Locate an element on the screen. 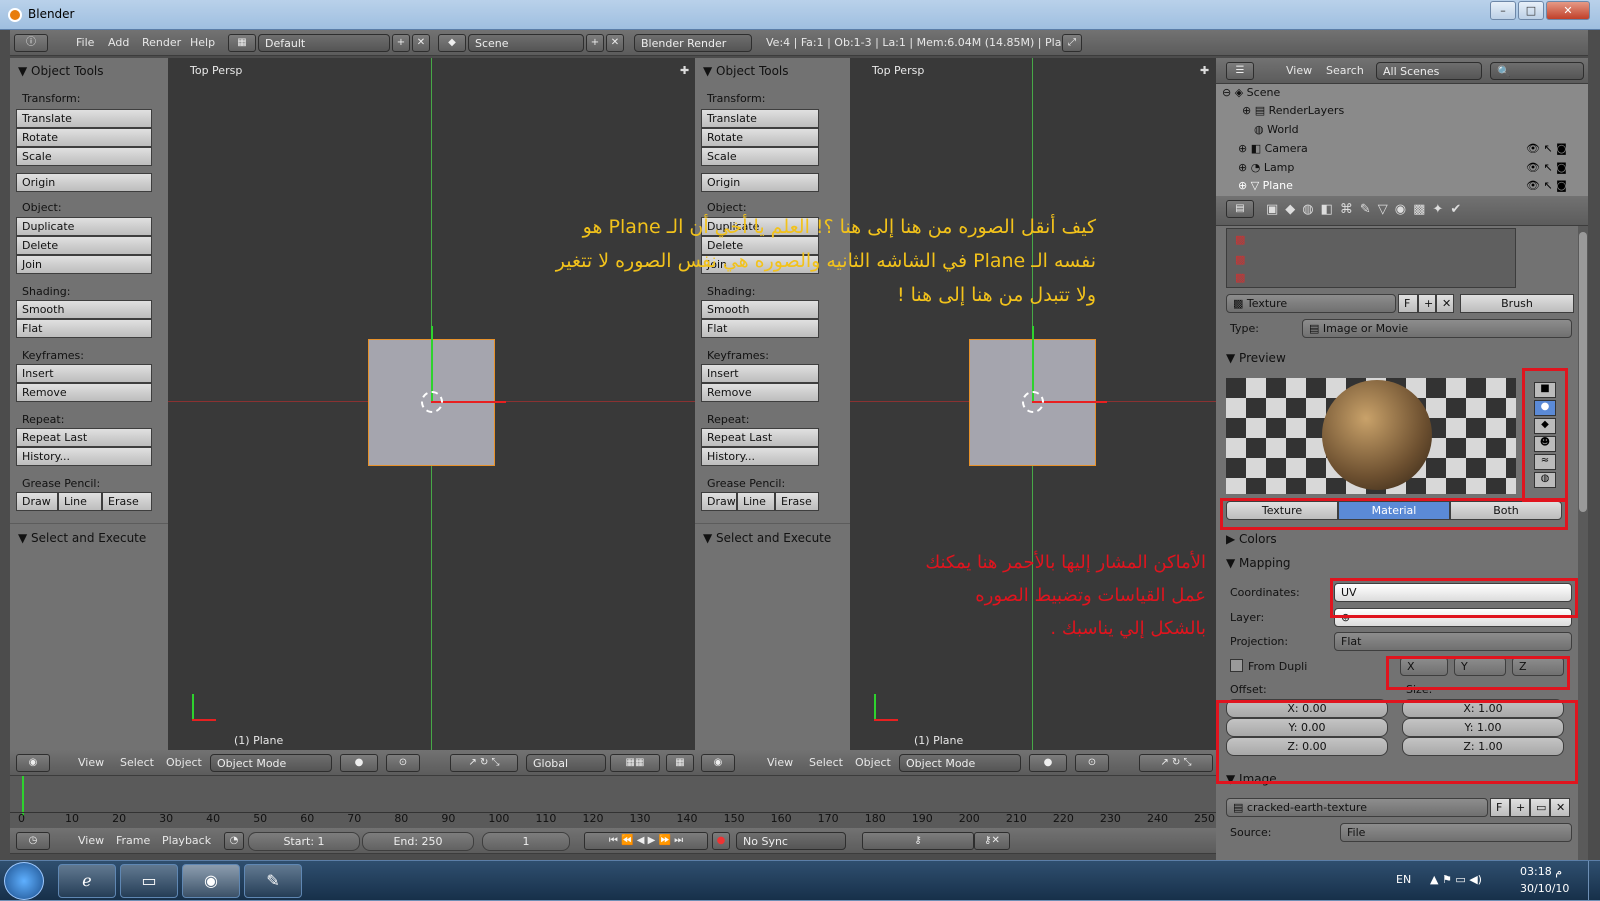 The image size is (1600, 901). remove-scene-button: ✕ is located at coordinates (615, 43).